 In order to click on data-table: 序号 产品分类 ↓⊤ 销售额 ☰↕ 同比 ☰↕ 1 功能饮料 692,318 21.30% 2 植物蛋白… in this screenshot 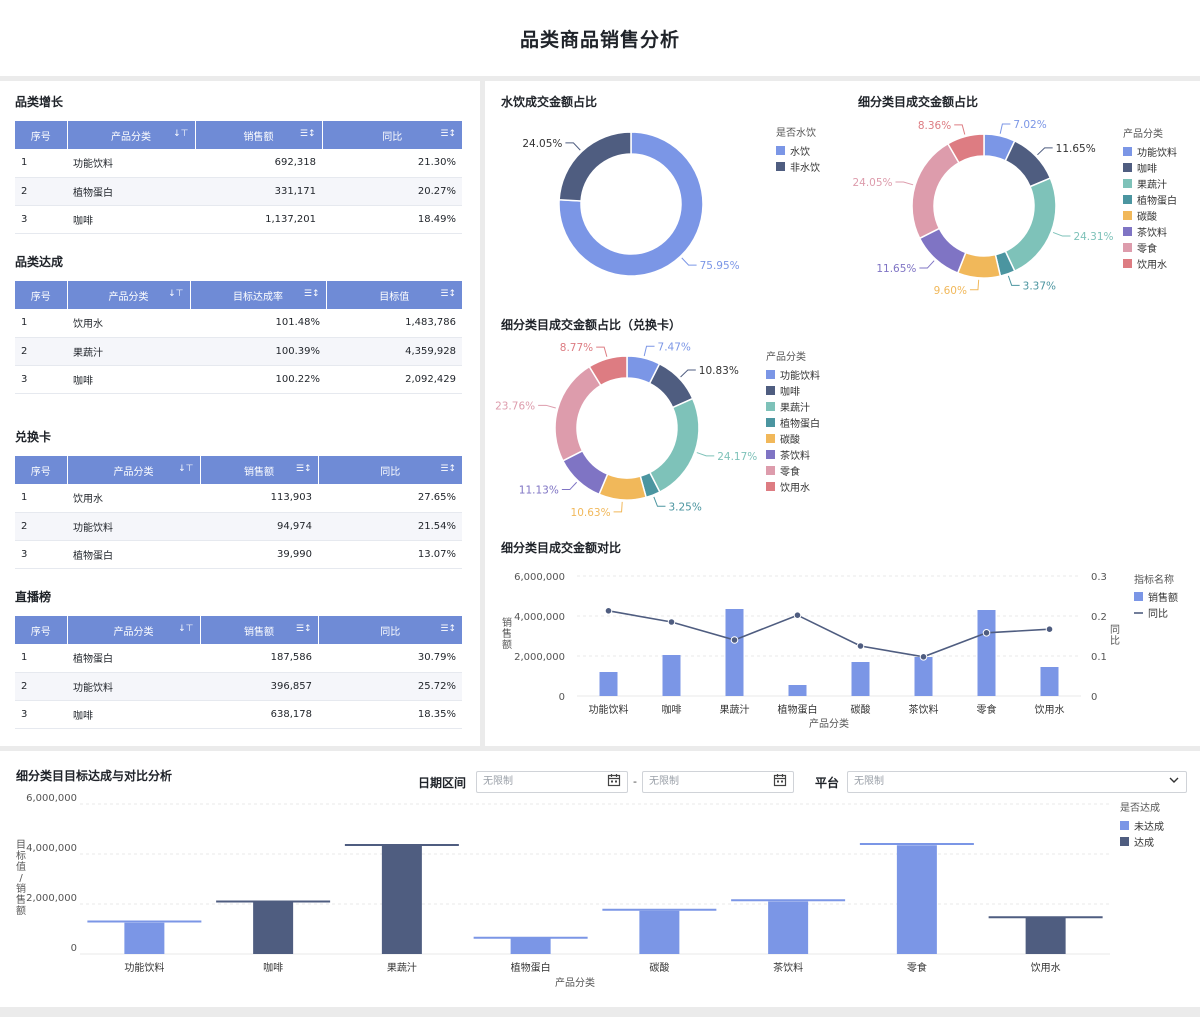, I will do `click(238, 177)`.